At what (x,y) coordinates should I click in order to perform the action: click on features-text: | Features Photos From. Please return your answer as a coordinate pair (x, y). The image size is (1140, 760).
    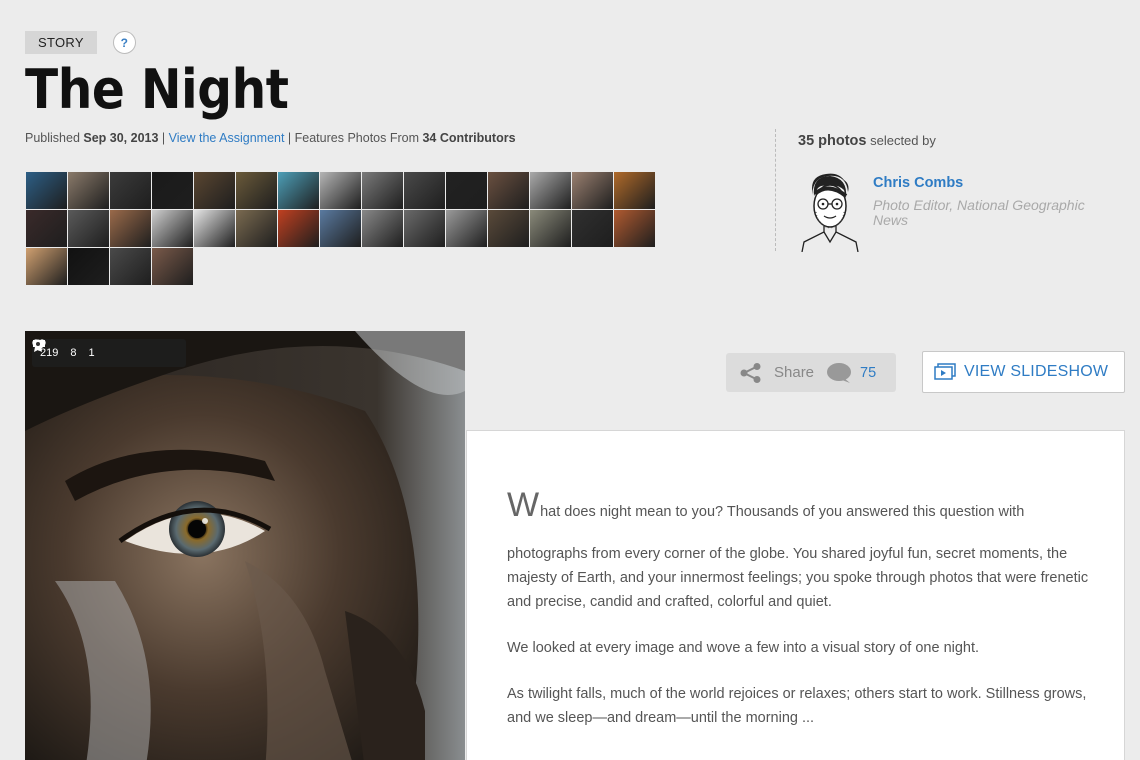
    Looking at the image, I should click on (353, 138).